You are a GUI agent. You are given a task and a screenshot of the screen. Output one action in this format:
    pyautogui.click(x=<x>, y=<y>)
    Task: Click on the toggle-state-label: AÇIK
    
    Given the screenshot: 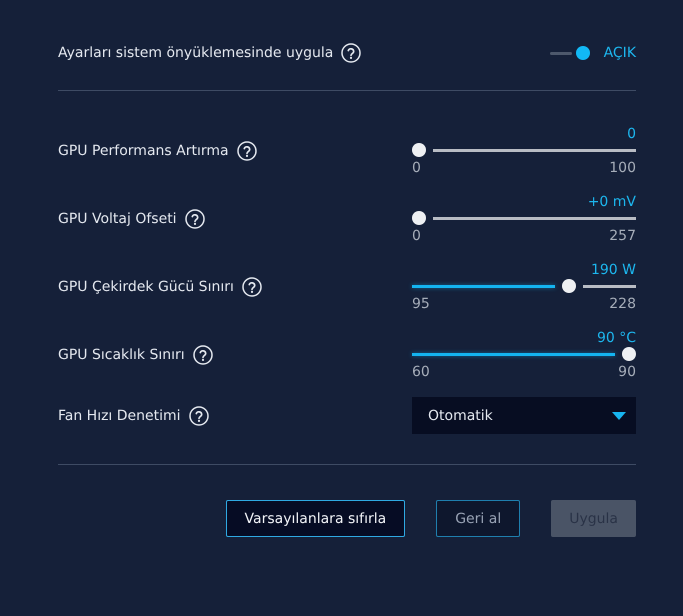 What is the action you would take?
    pyautogui.click(x=620, y=53)
    